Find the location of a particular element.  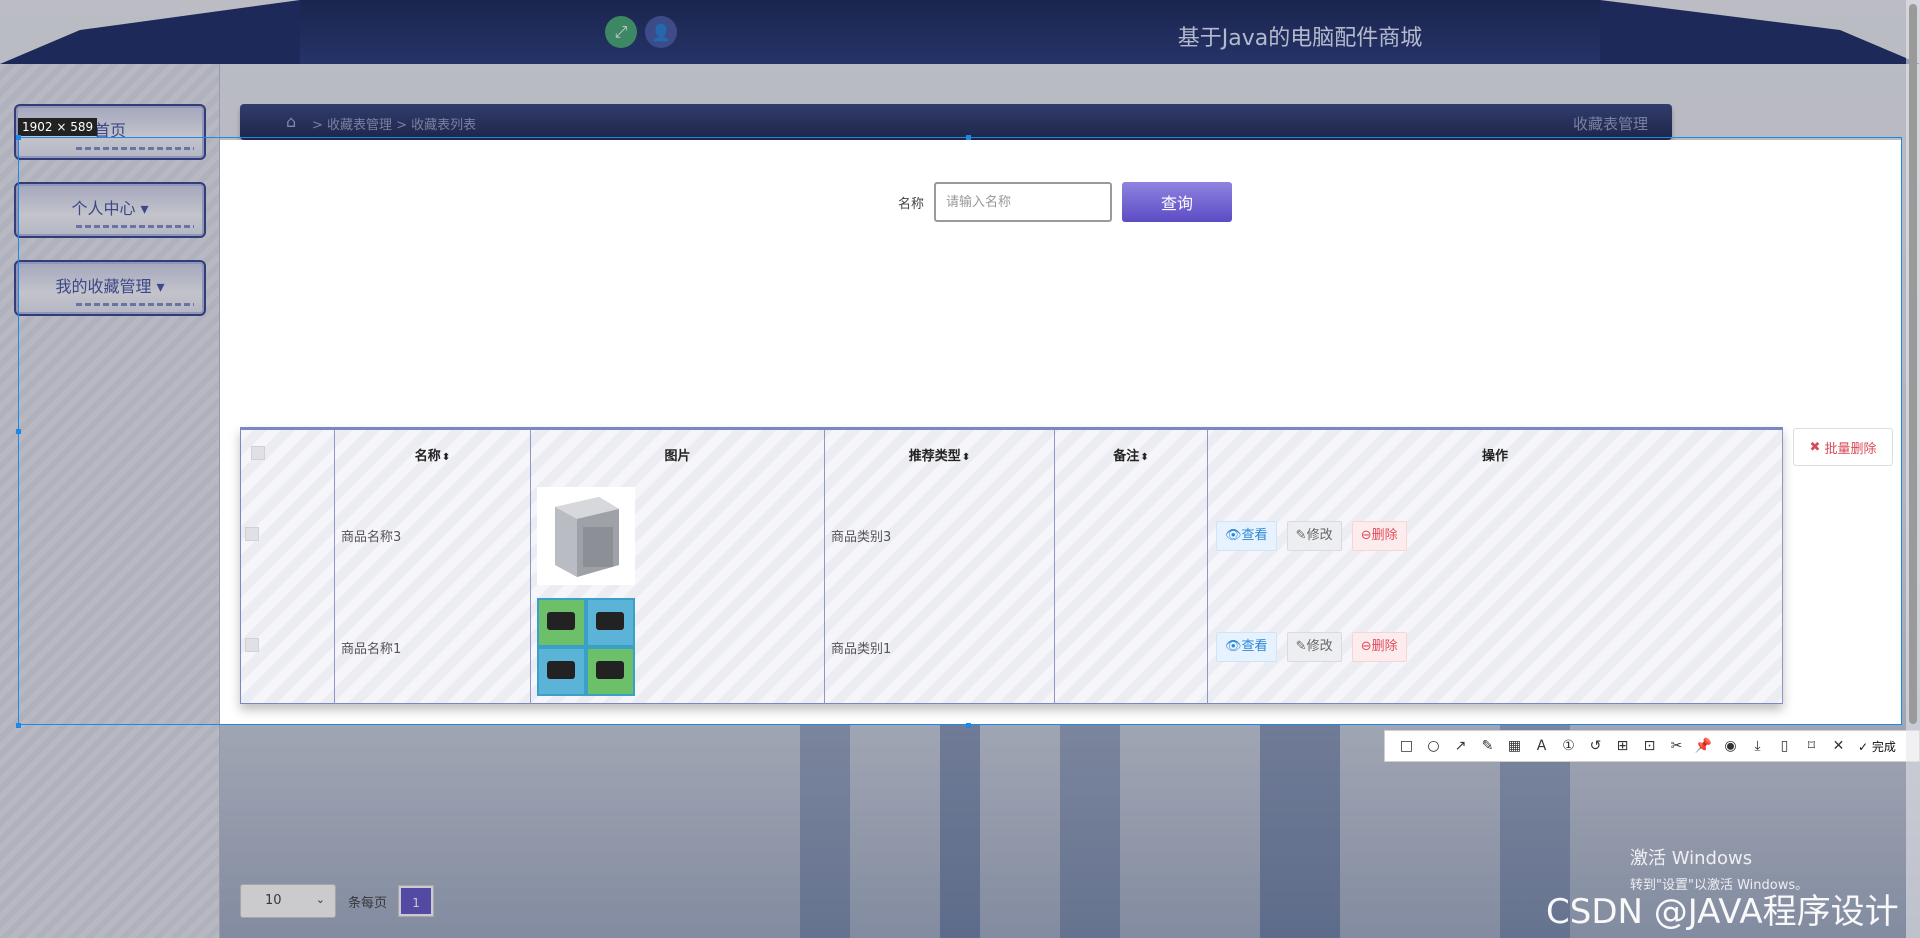

expand-icon: ⤢ is located at coordinates (621, 31).